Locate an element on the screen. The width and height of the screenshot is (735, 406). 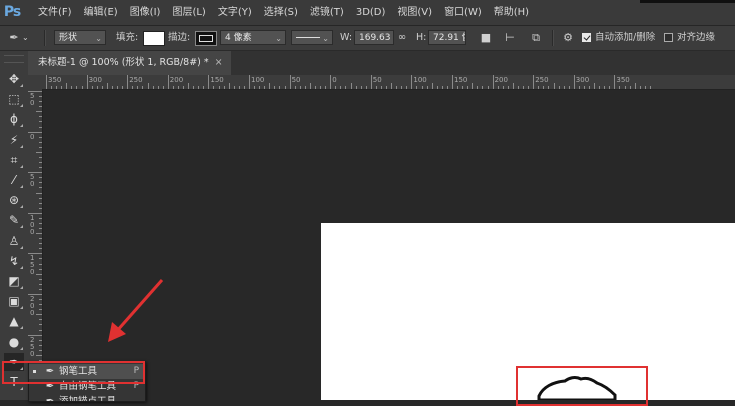
vertical-ruler: 50050100150200250300 is located at coordinates (35, 244).